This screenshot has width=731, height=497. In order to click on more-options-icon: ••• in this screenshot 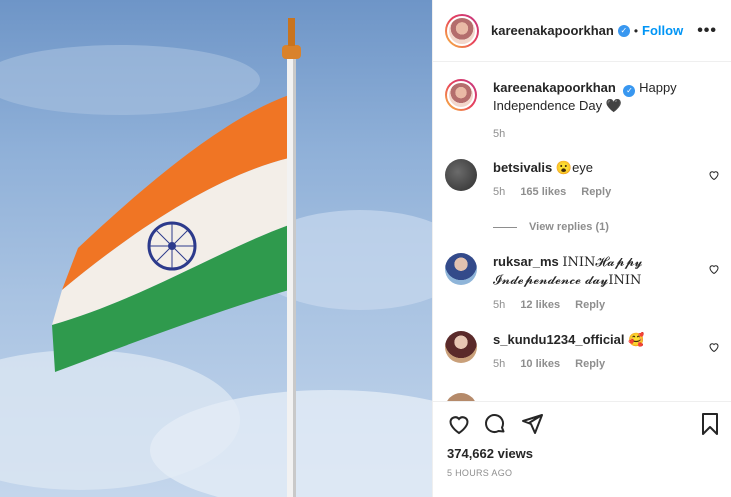, I will do `click(707, 31)`.